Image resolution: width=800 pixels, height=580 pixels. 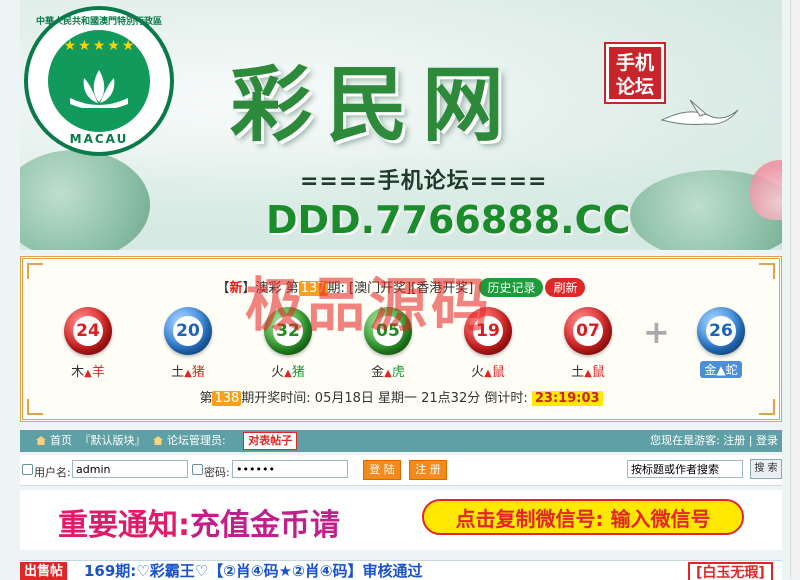 What do you see at coordinates (567, 398) in the screenshot?
I see `countdown-timer: 23:19:03` at bounding box center [567, 398].